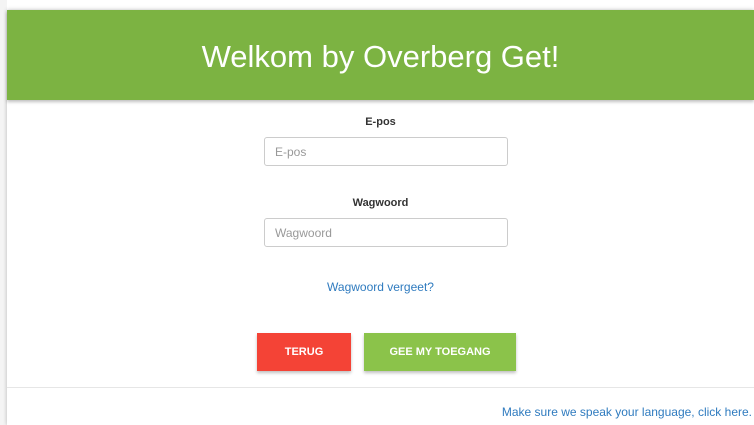 The image size is (754, 425). Describe the element at coordinates (380, 203) in the screenshot. I see `password-label: Wagwoord` at that location.